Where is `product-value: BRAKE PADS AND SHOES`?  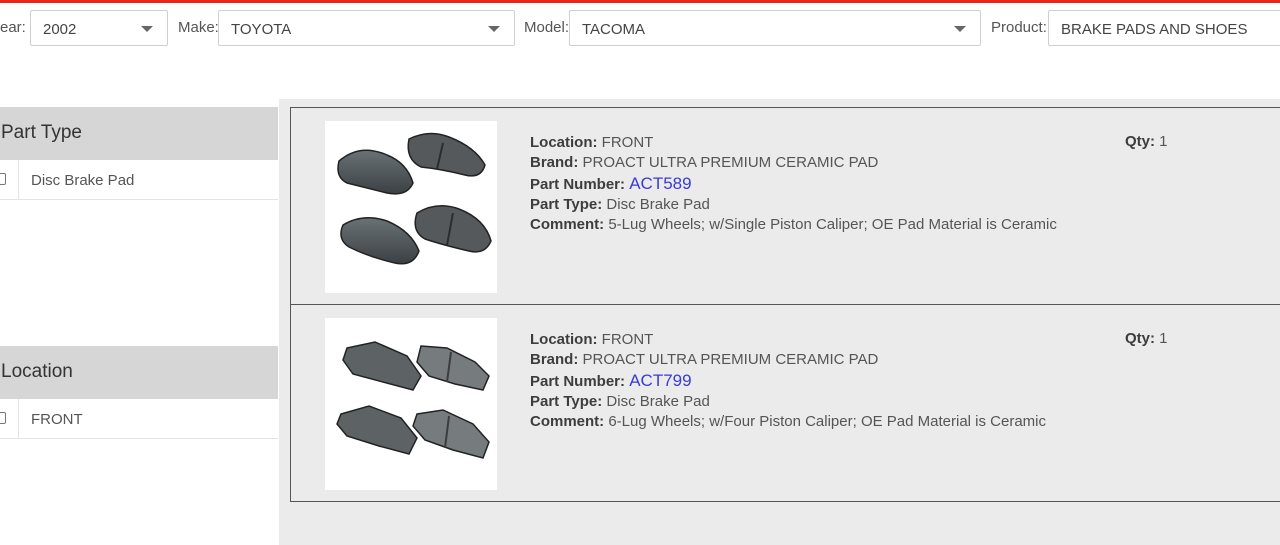 product-value: BRAKE PADS AND SHOES is located at coordinates (1154, 29).